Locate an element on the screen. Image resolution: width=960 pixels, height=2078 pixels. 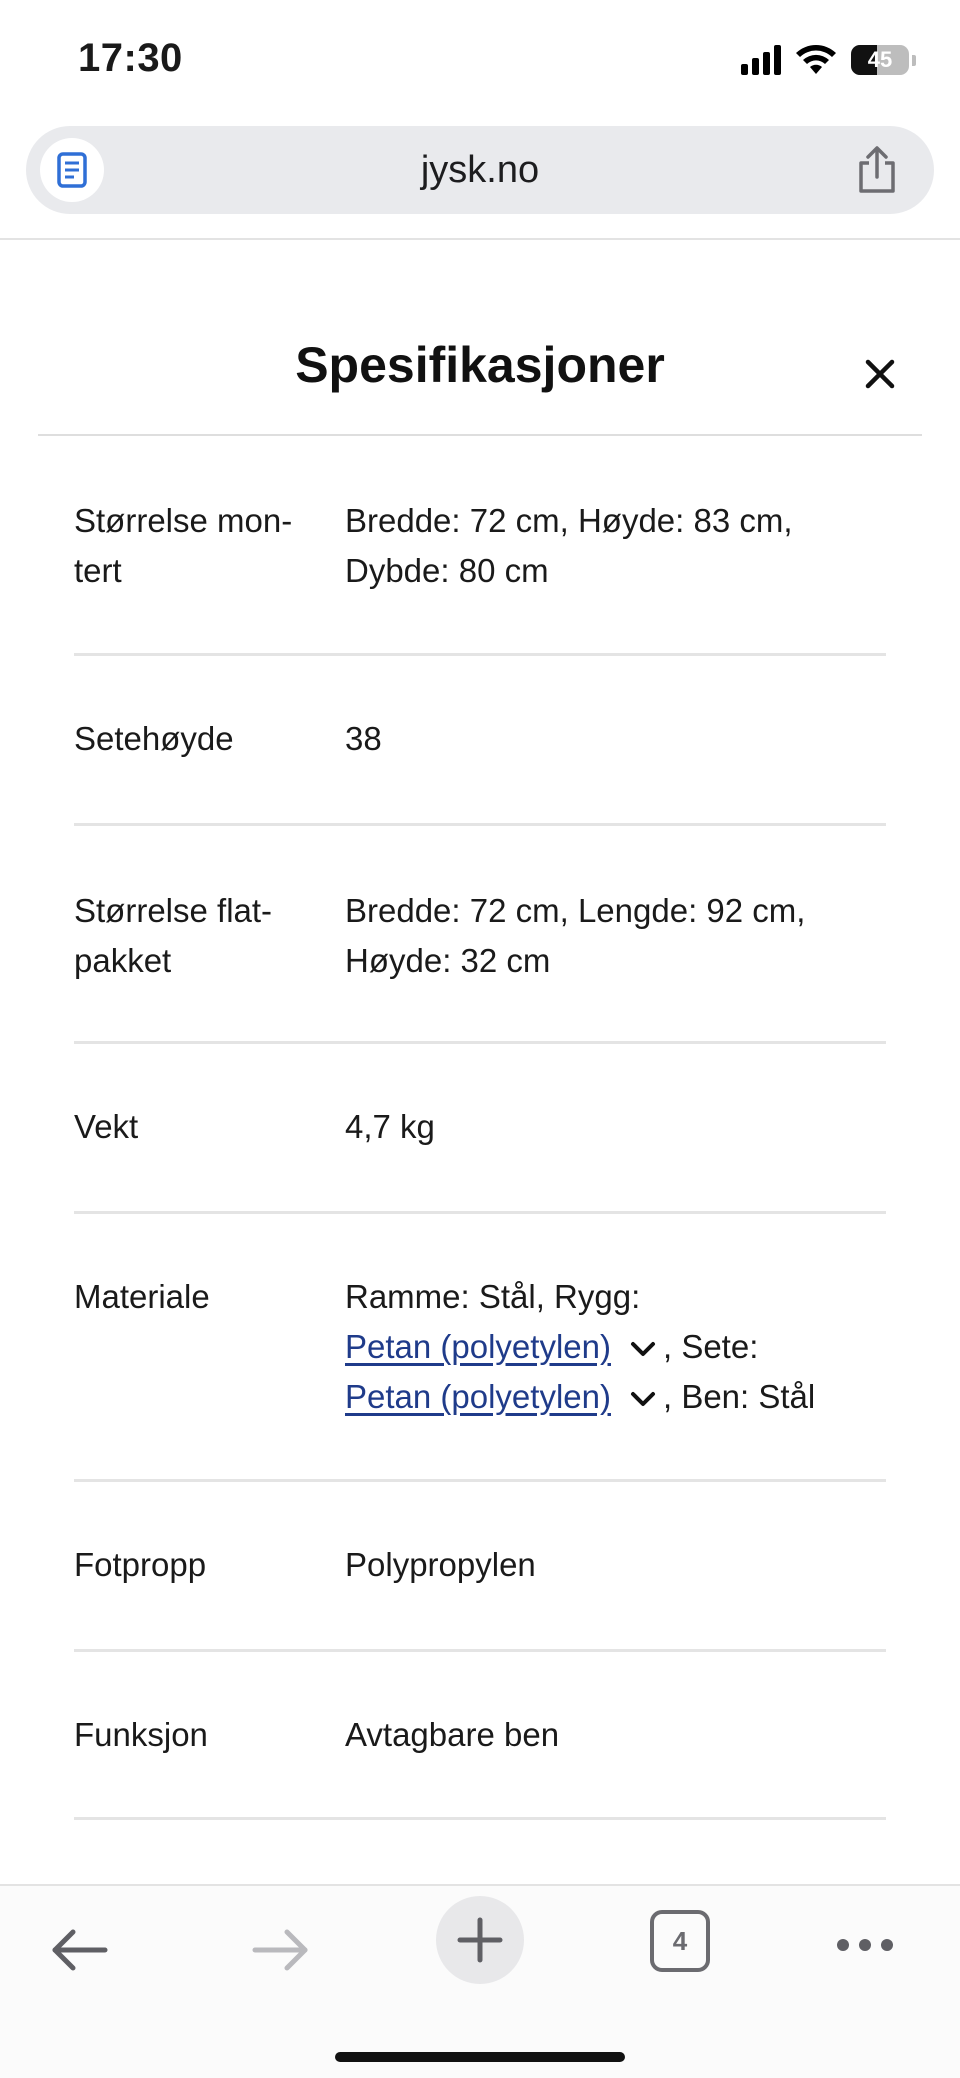
wifi-icon is located at coordinates (816, 59).